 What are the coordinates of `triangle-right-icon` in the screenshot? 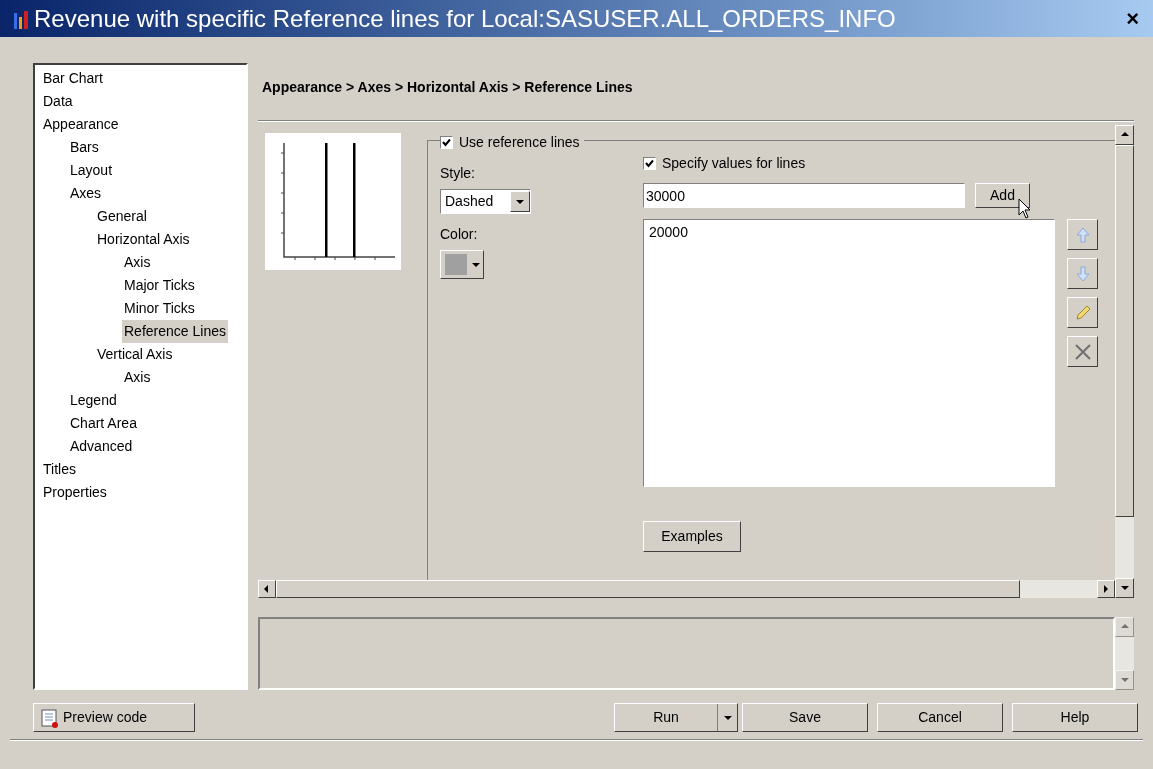 It's located at (1106, 589).